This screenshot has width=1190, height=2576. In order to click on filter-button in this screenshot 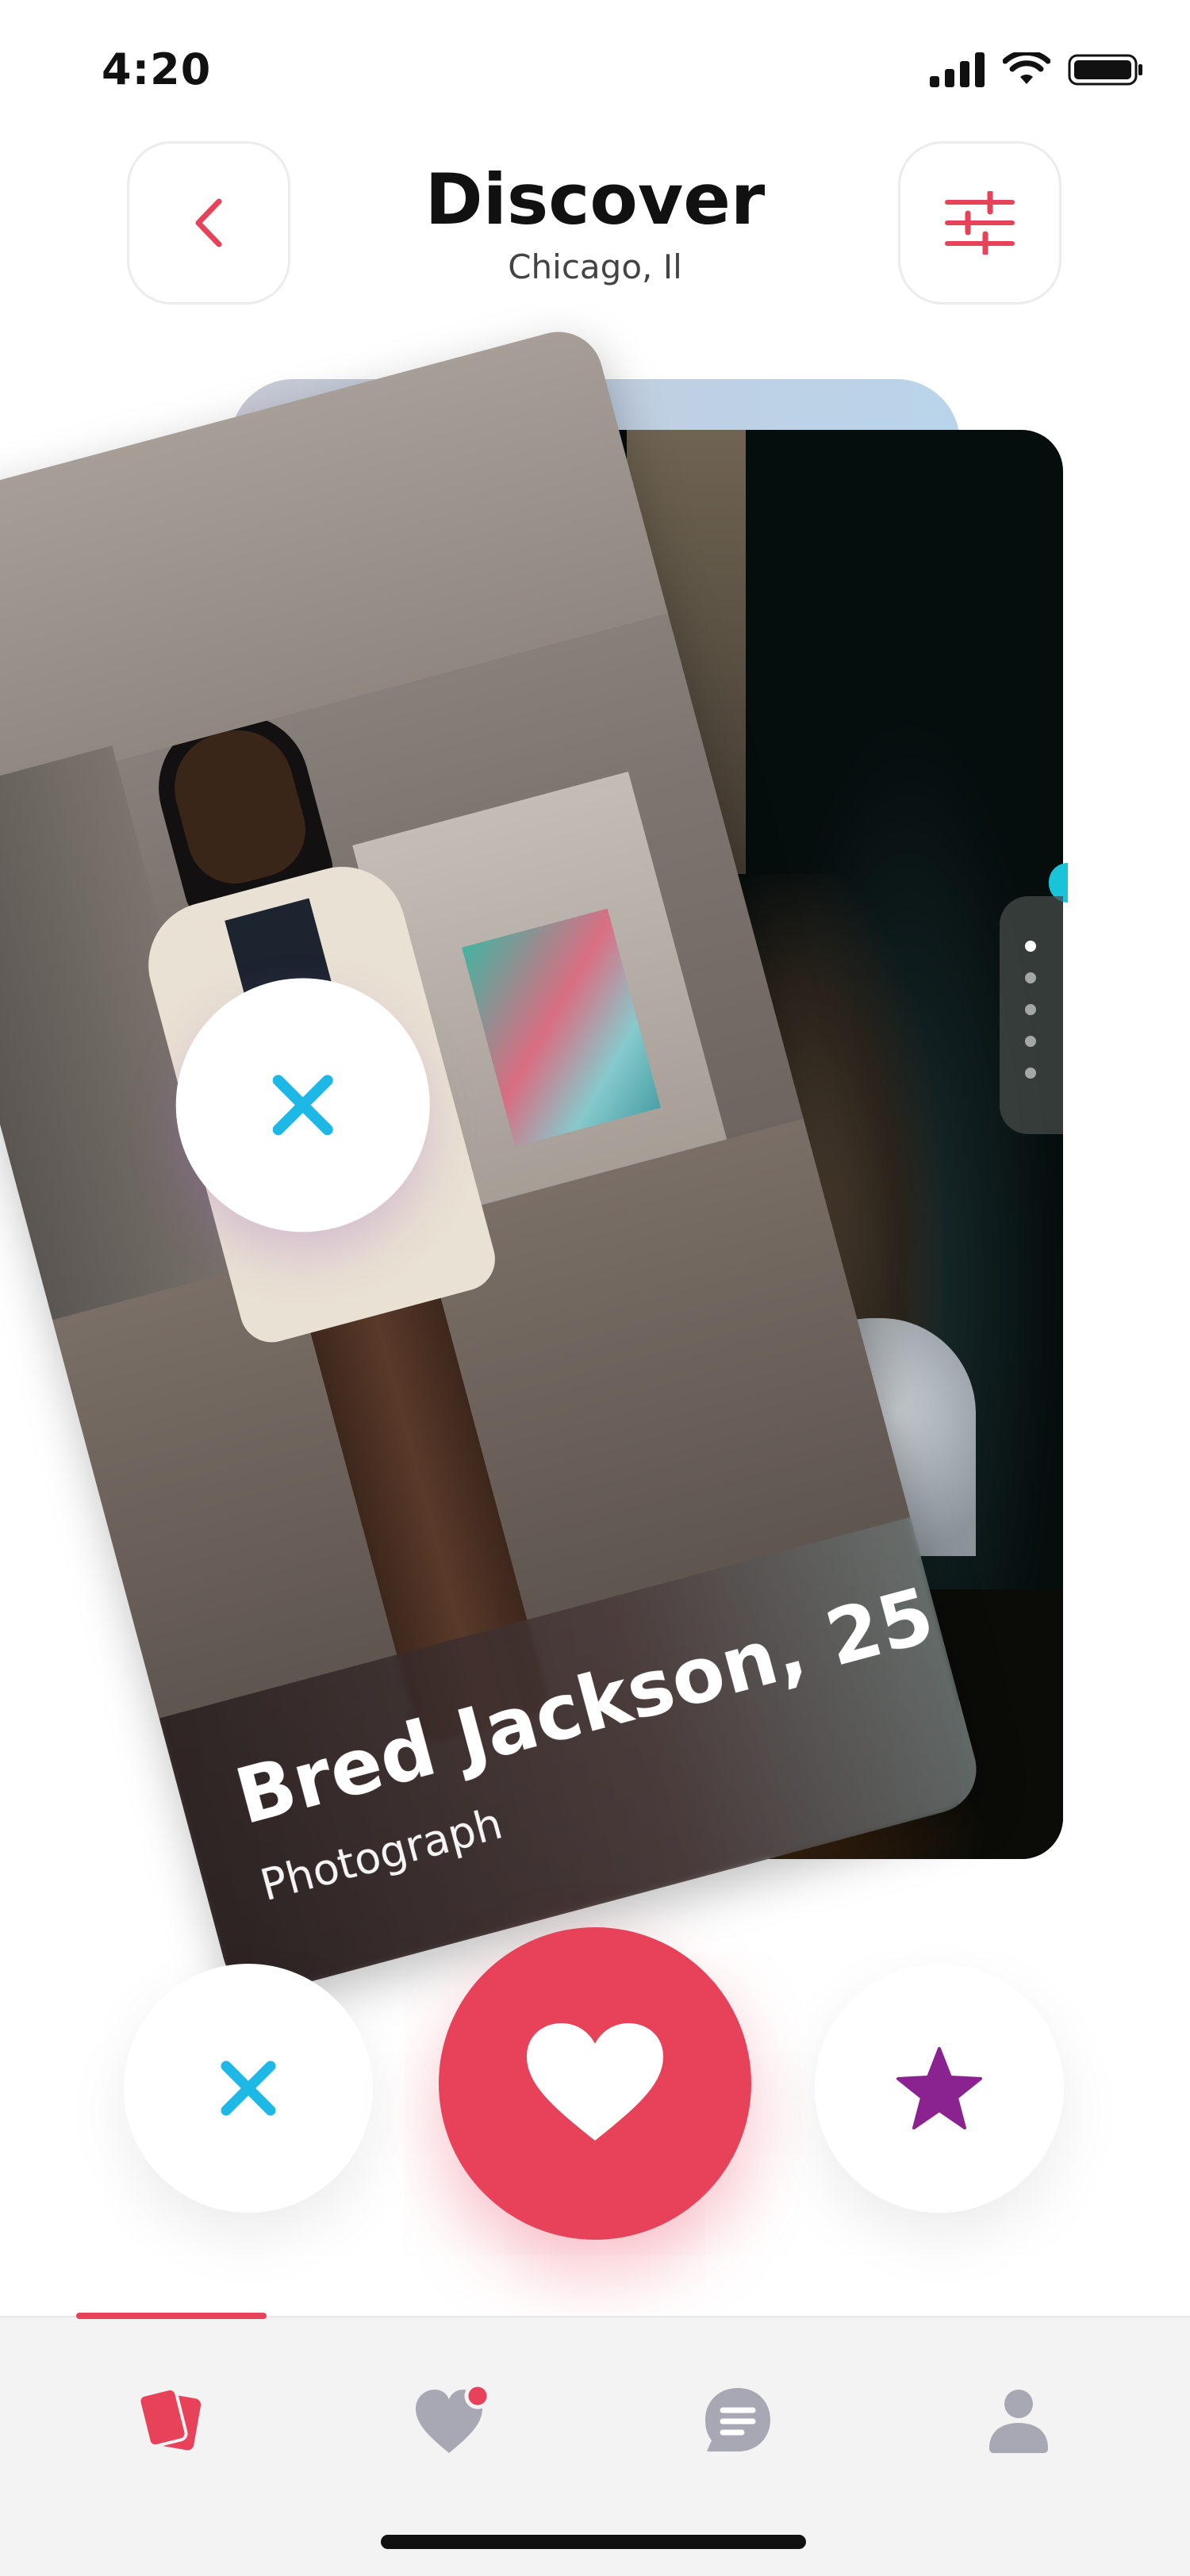, I will do `click(979, 223)`.